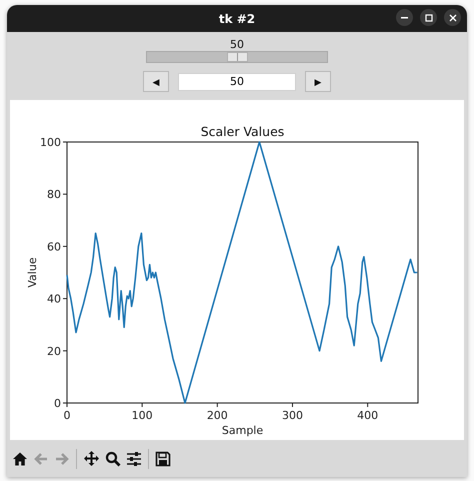 This screenshot has height=481, width=474. I want to click on slider-thumb, so click(237, 57).